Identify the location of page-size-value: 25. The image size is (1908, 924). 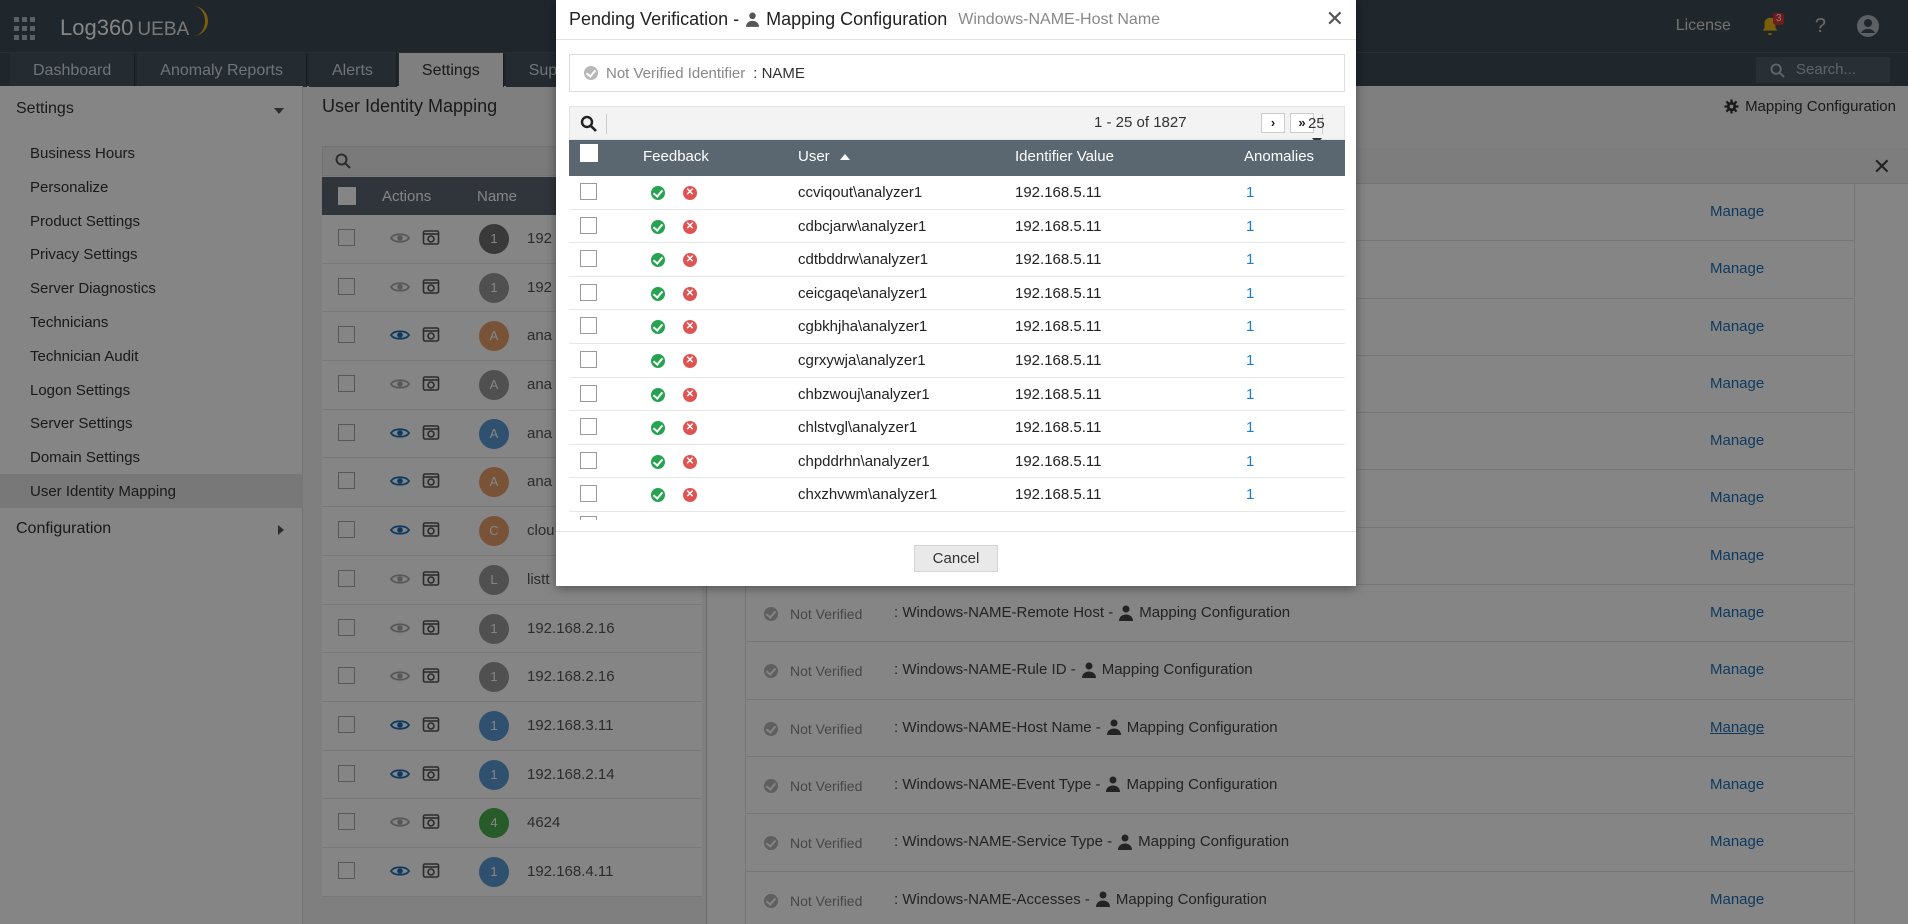
(1316, 123).